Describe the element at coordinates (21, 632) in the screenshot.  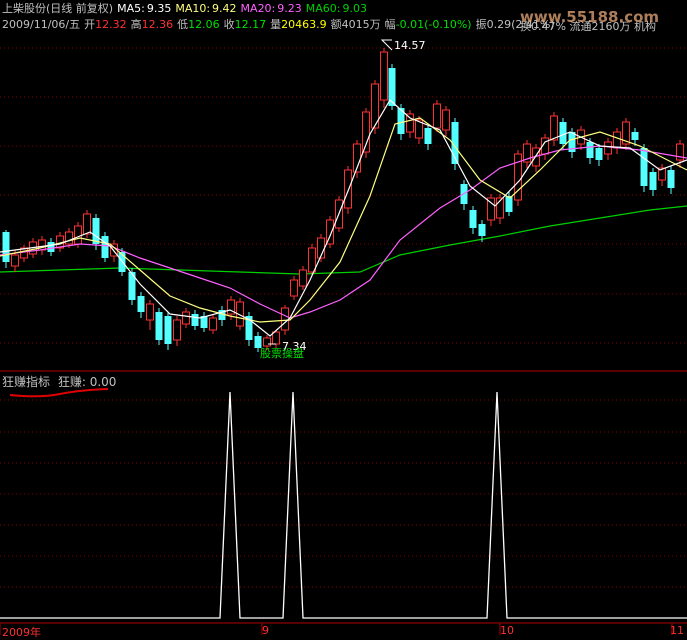
I see `axis-label-year: 2009年` at that location.